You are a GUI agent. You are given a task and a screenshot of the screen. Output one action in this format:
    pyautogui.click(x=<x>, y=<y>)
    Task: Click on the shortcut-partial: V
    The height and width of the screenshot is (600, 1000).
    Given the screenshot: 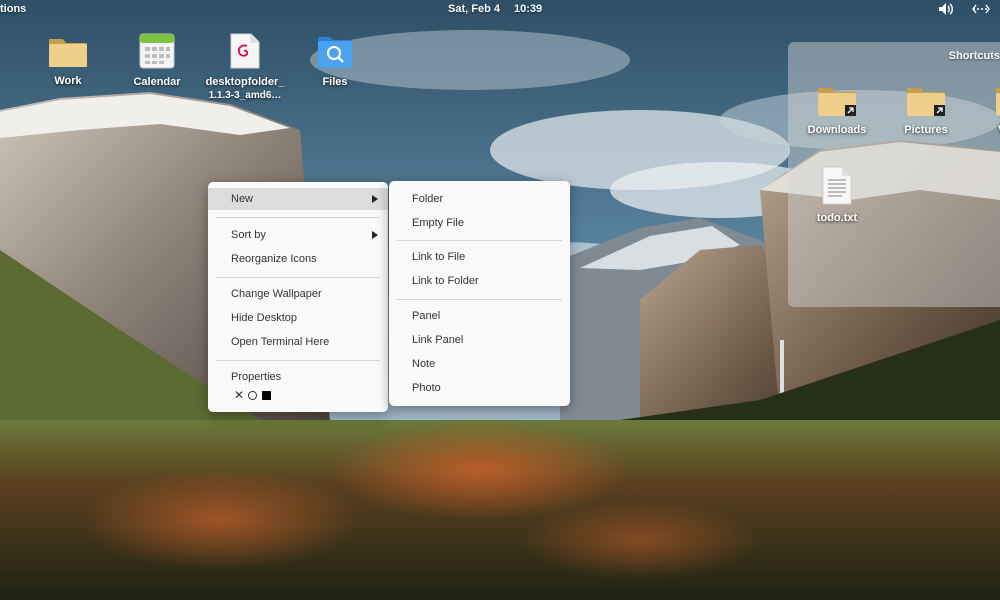 What is the action you would take?
    pyautogui.click(x=984, y=109)
    